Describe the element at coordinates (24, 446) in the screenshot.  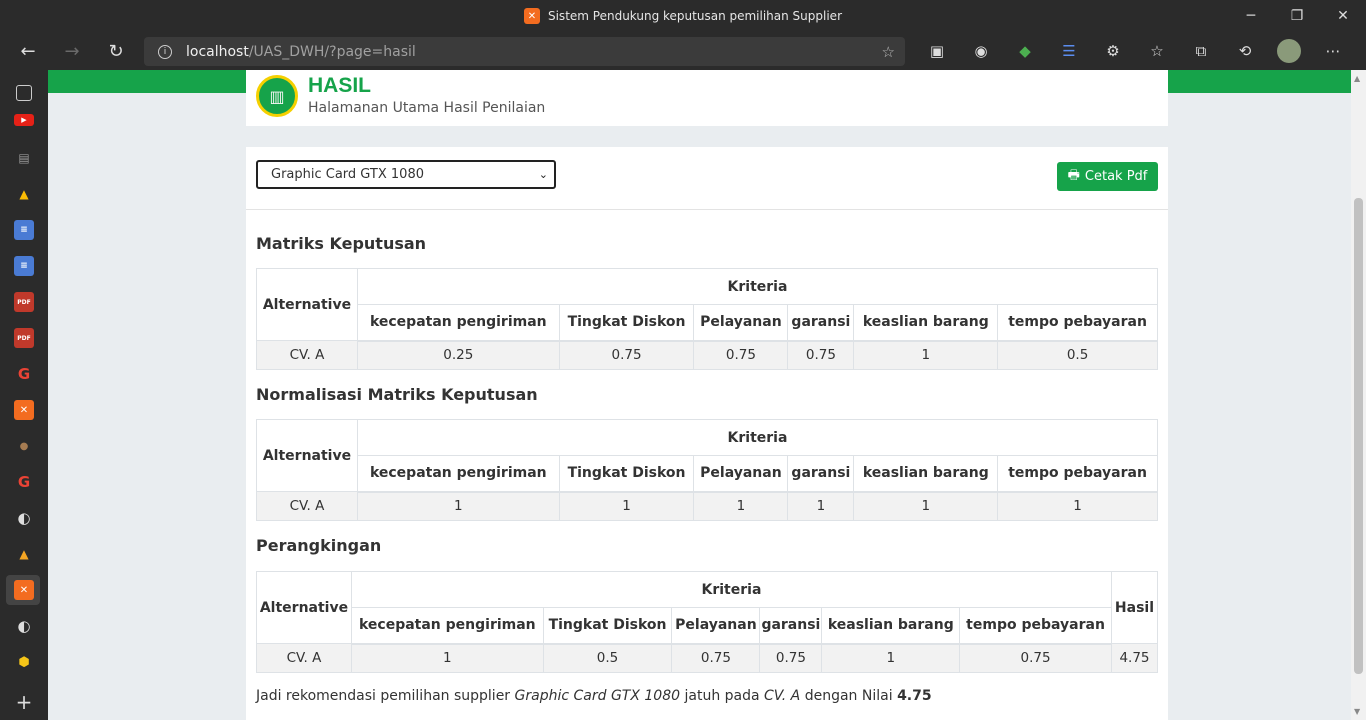
I see `app-icon: ●` at that location.